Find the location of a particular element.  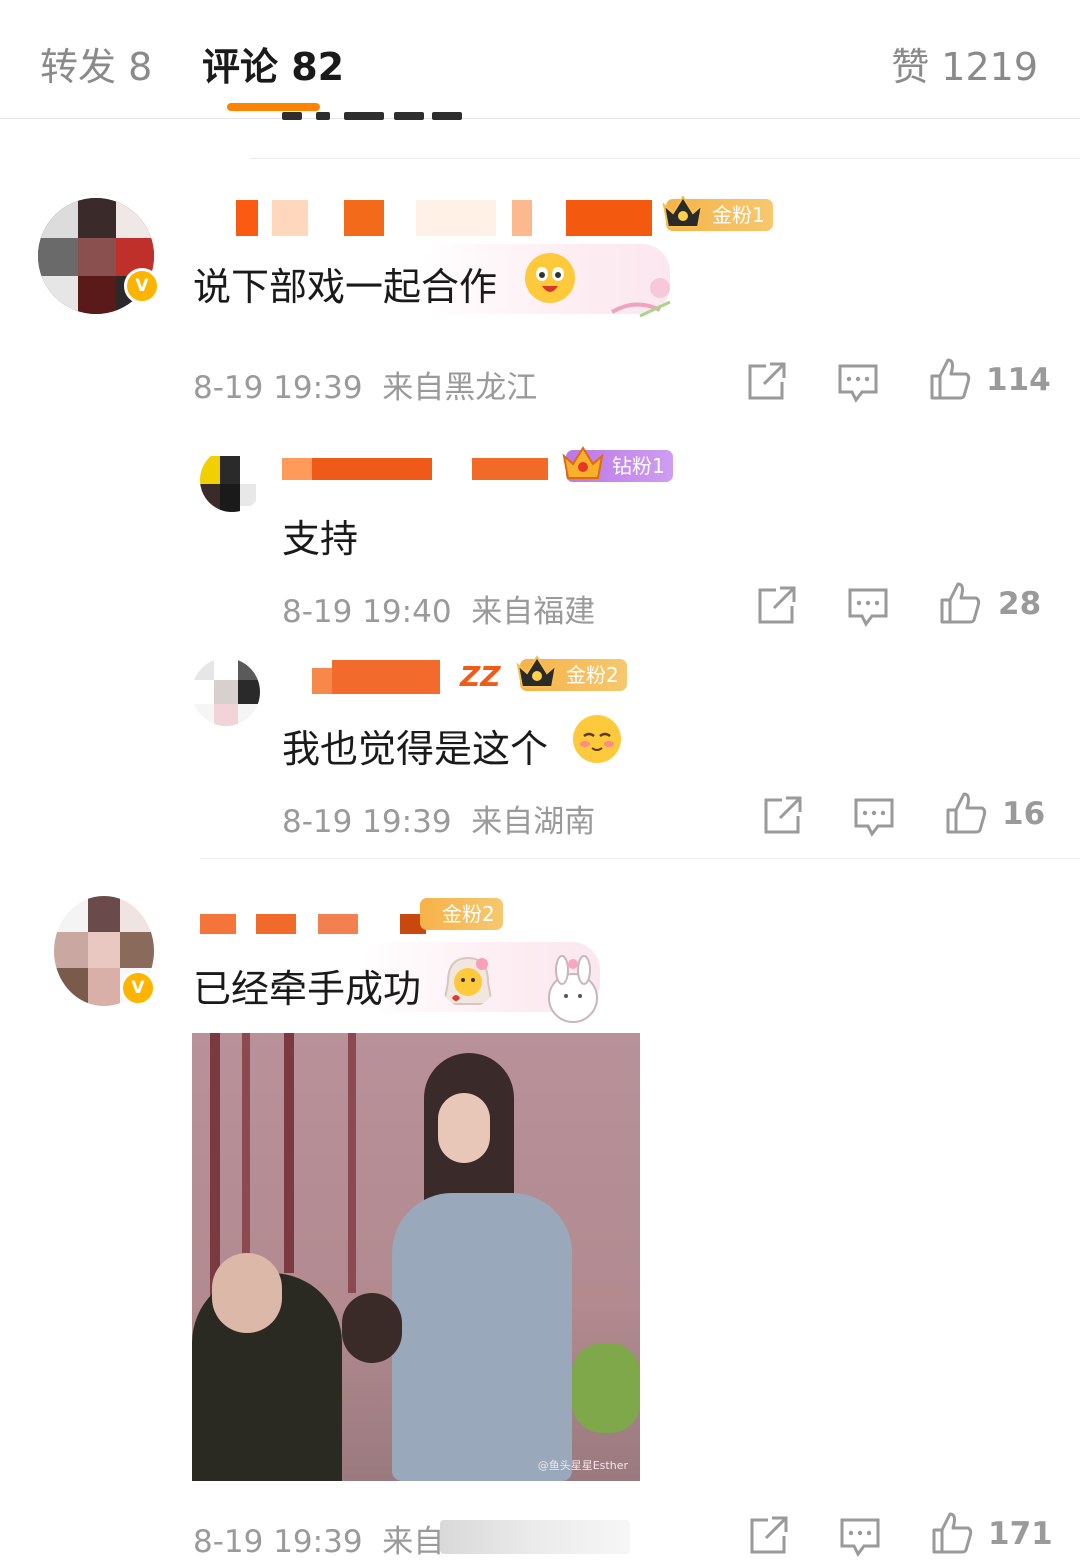

comment-location: 来自 is located at coordinates (413, 1542).